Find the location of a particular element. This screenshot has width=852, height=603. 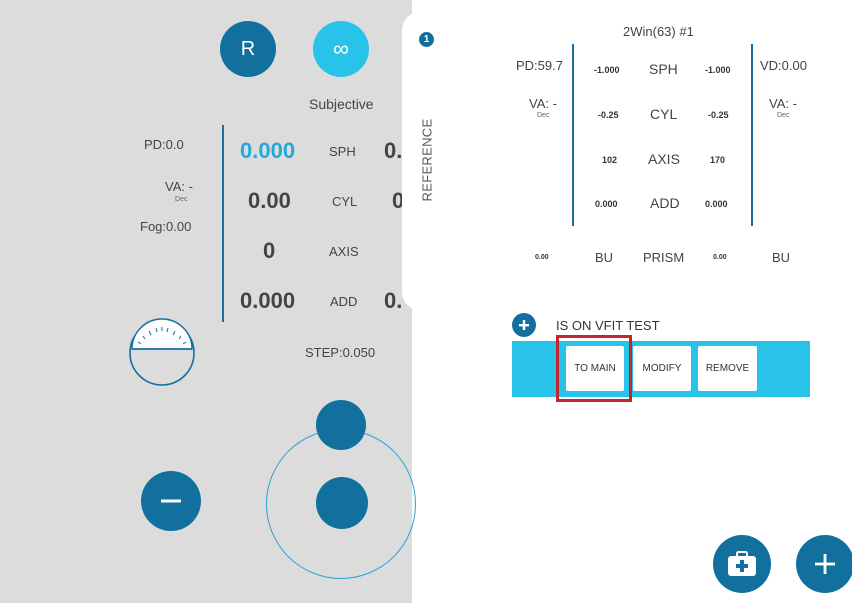

ref-add-left: 0.000 is located at coordinates (606, 204).